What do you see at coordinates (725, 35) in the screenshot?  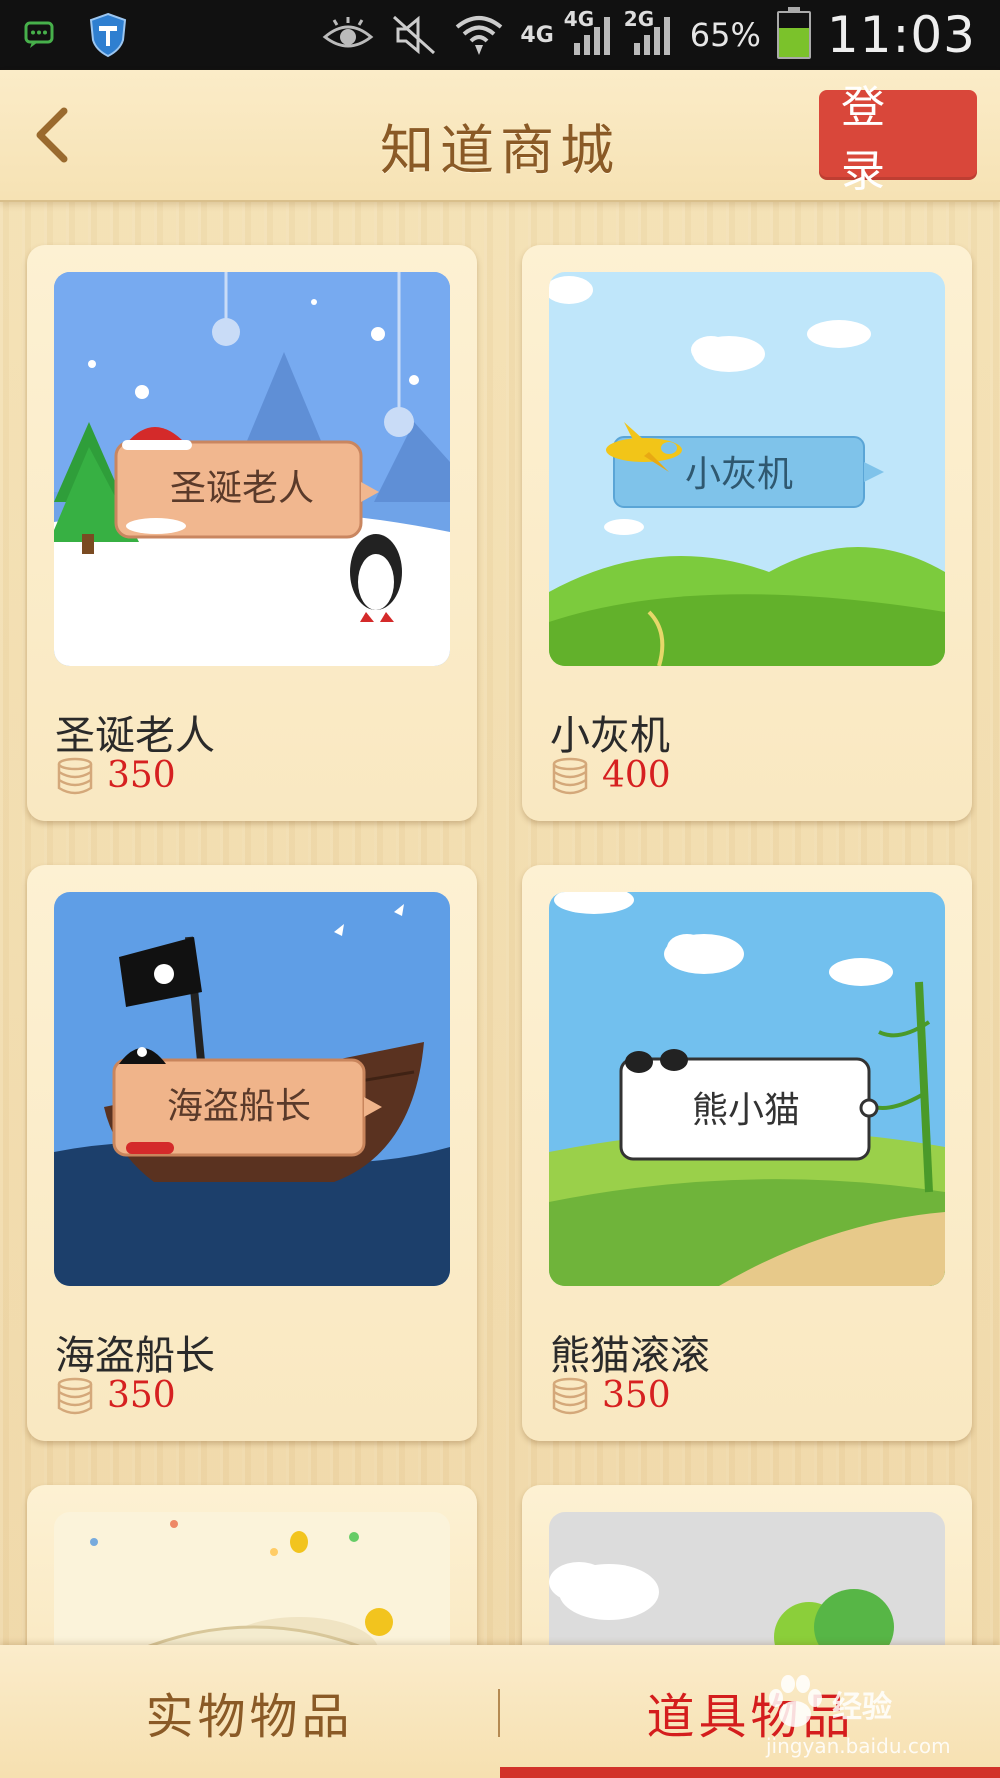 I see `battery-percent: 65%` at bounding box center [725, 35].